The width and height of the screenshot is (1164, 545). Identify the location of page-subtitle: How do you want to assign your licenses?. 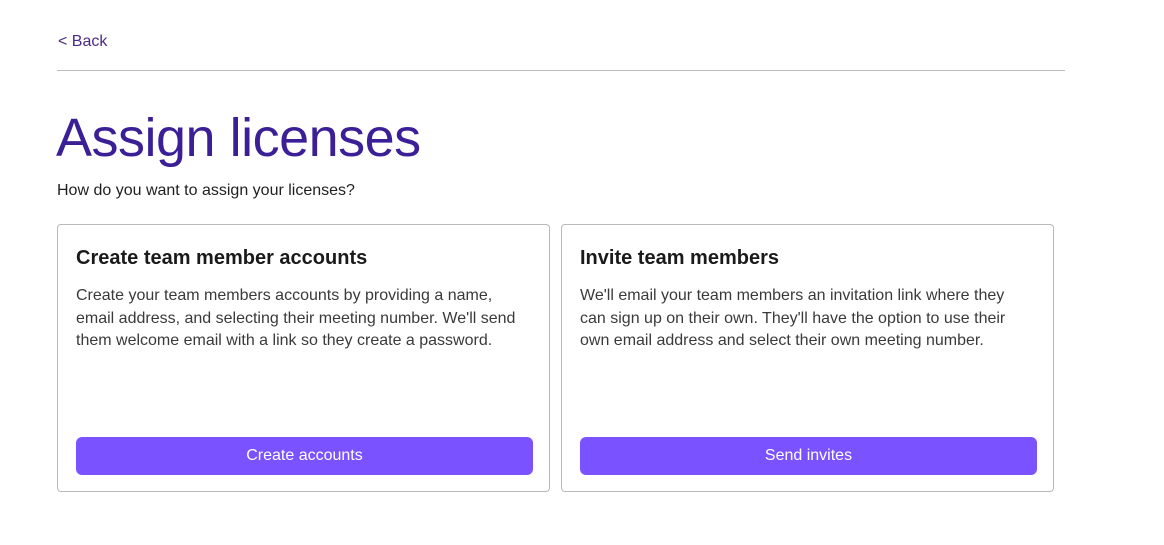
(206, 190).